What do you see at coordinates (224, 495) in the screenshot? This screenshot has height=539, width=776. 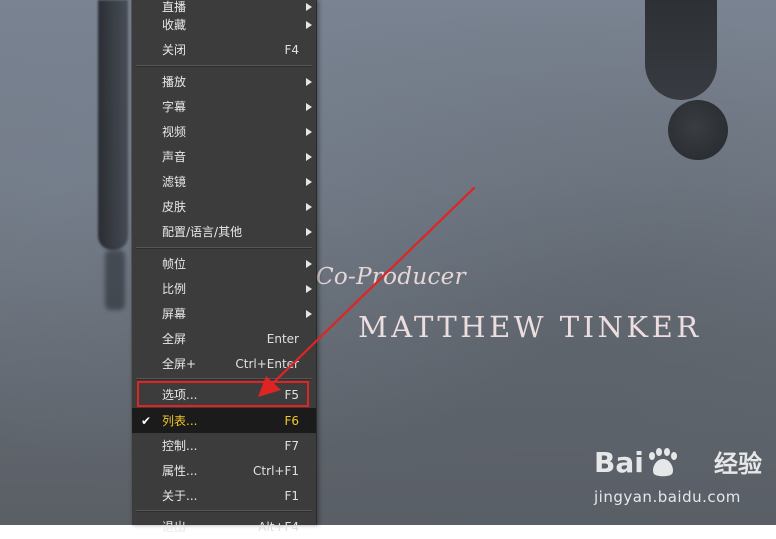 I see `menu-item-about: 关于... F1` at bounding box center [224, 495].